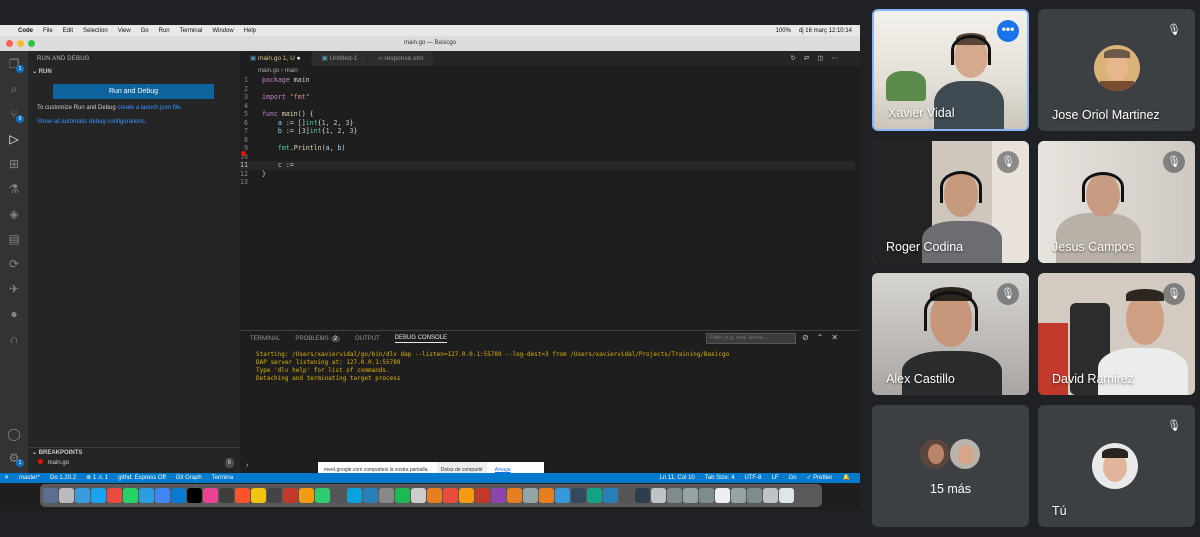  Describe the element at coordinates (752, 478) in the screenshot. I see `encoding: UTF-8` at that location.